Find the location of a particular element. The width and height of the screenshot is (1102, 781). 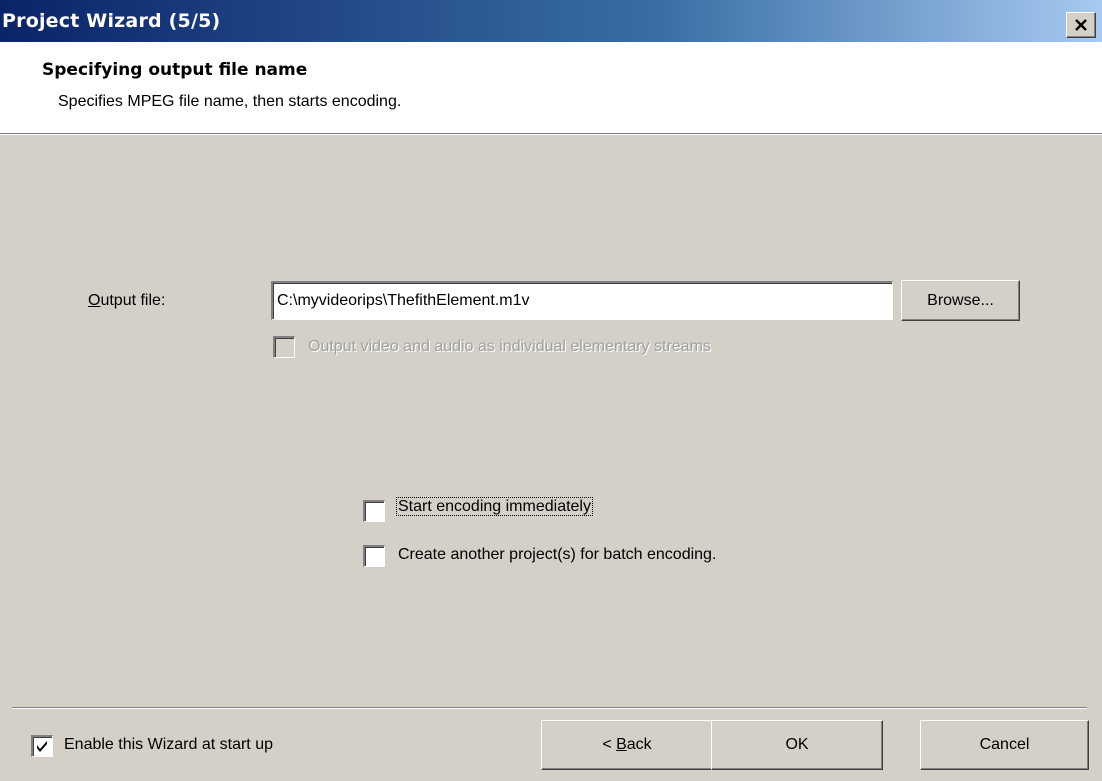

elementary-streams-checkbox is located at coordinates (284, 347).